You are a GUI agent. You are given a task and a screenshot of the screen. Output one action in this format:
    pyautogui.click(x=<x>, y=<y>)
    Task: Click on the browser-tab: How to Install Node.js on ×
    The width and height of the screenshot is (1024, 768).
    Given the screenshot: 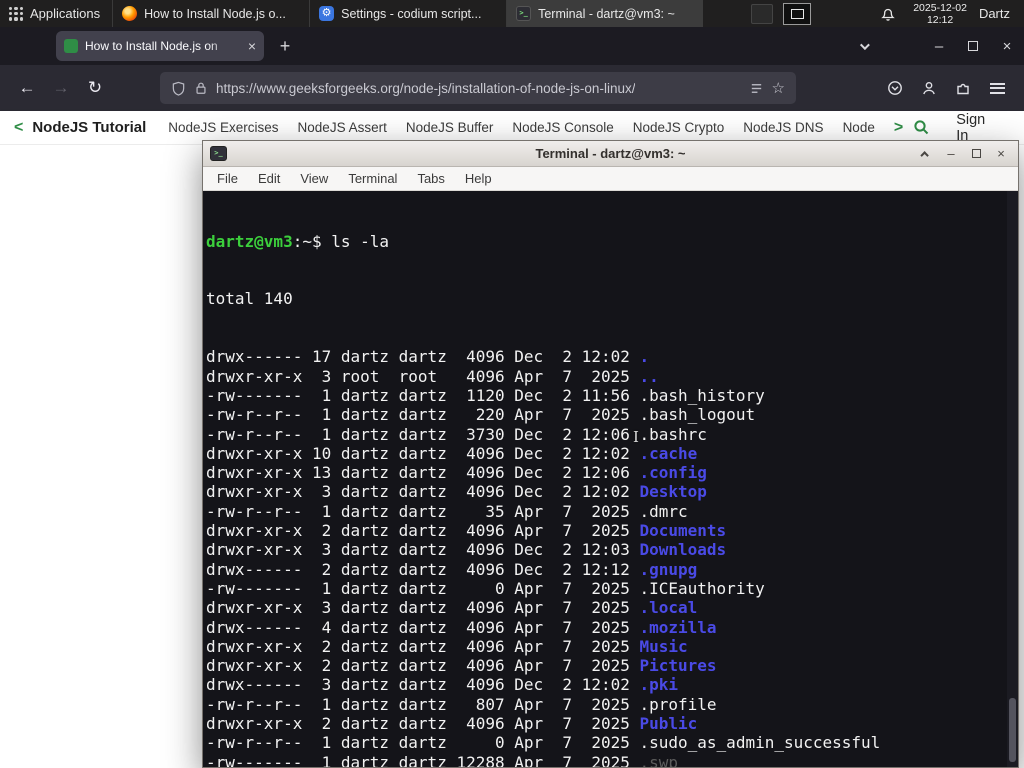 What is the action you would take?
    pyautogui.click(x=160, y=46)
    